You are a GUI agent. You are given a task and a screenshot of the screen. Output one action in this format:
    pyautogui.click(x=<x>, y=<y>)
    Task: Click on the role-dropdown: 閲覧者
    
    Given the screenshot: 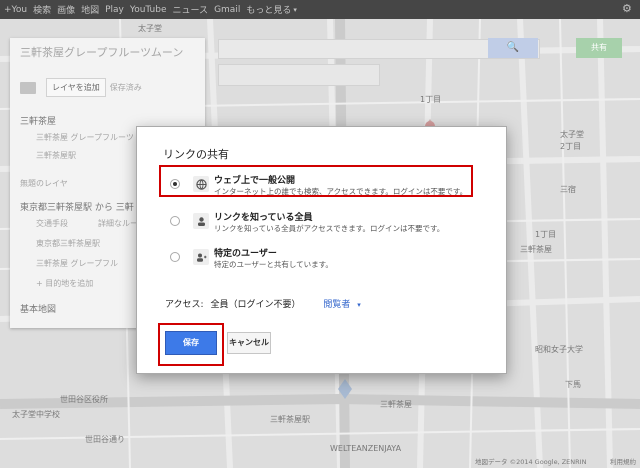 What is the action you would take?
    pyautogui.click(x=336, y=305)
    